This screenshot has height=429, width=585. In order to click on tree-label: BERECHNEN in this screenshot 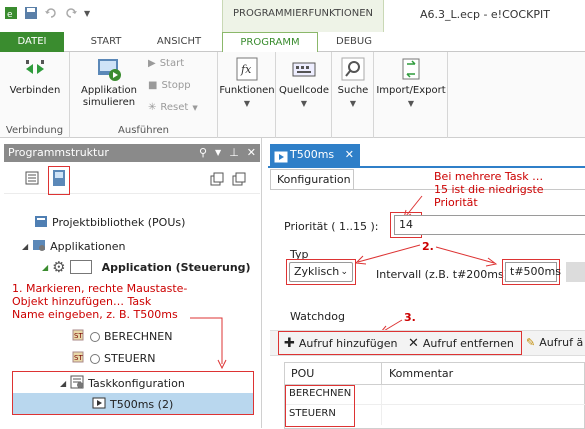, I will do `click(138, 336)`.